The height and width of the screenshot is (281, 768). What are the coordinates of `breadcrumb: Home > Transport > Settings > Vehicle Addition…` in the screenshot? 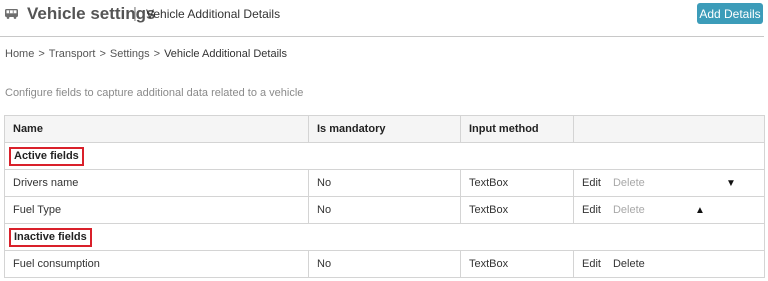 It's located at (146, 54).